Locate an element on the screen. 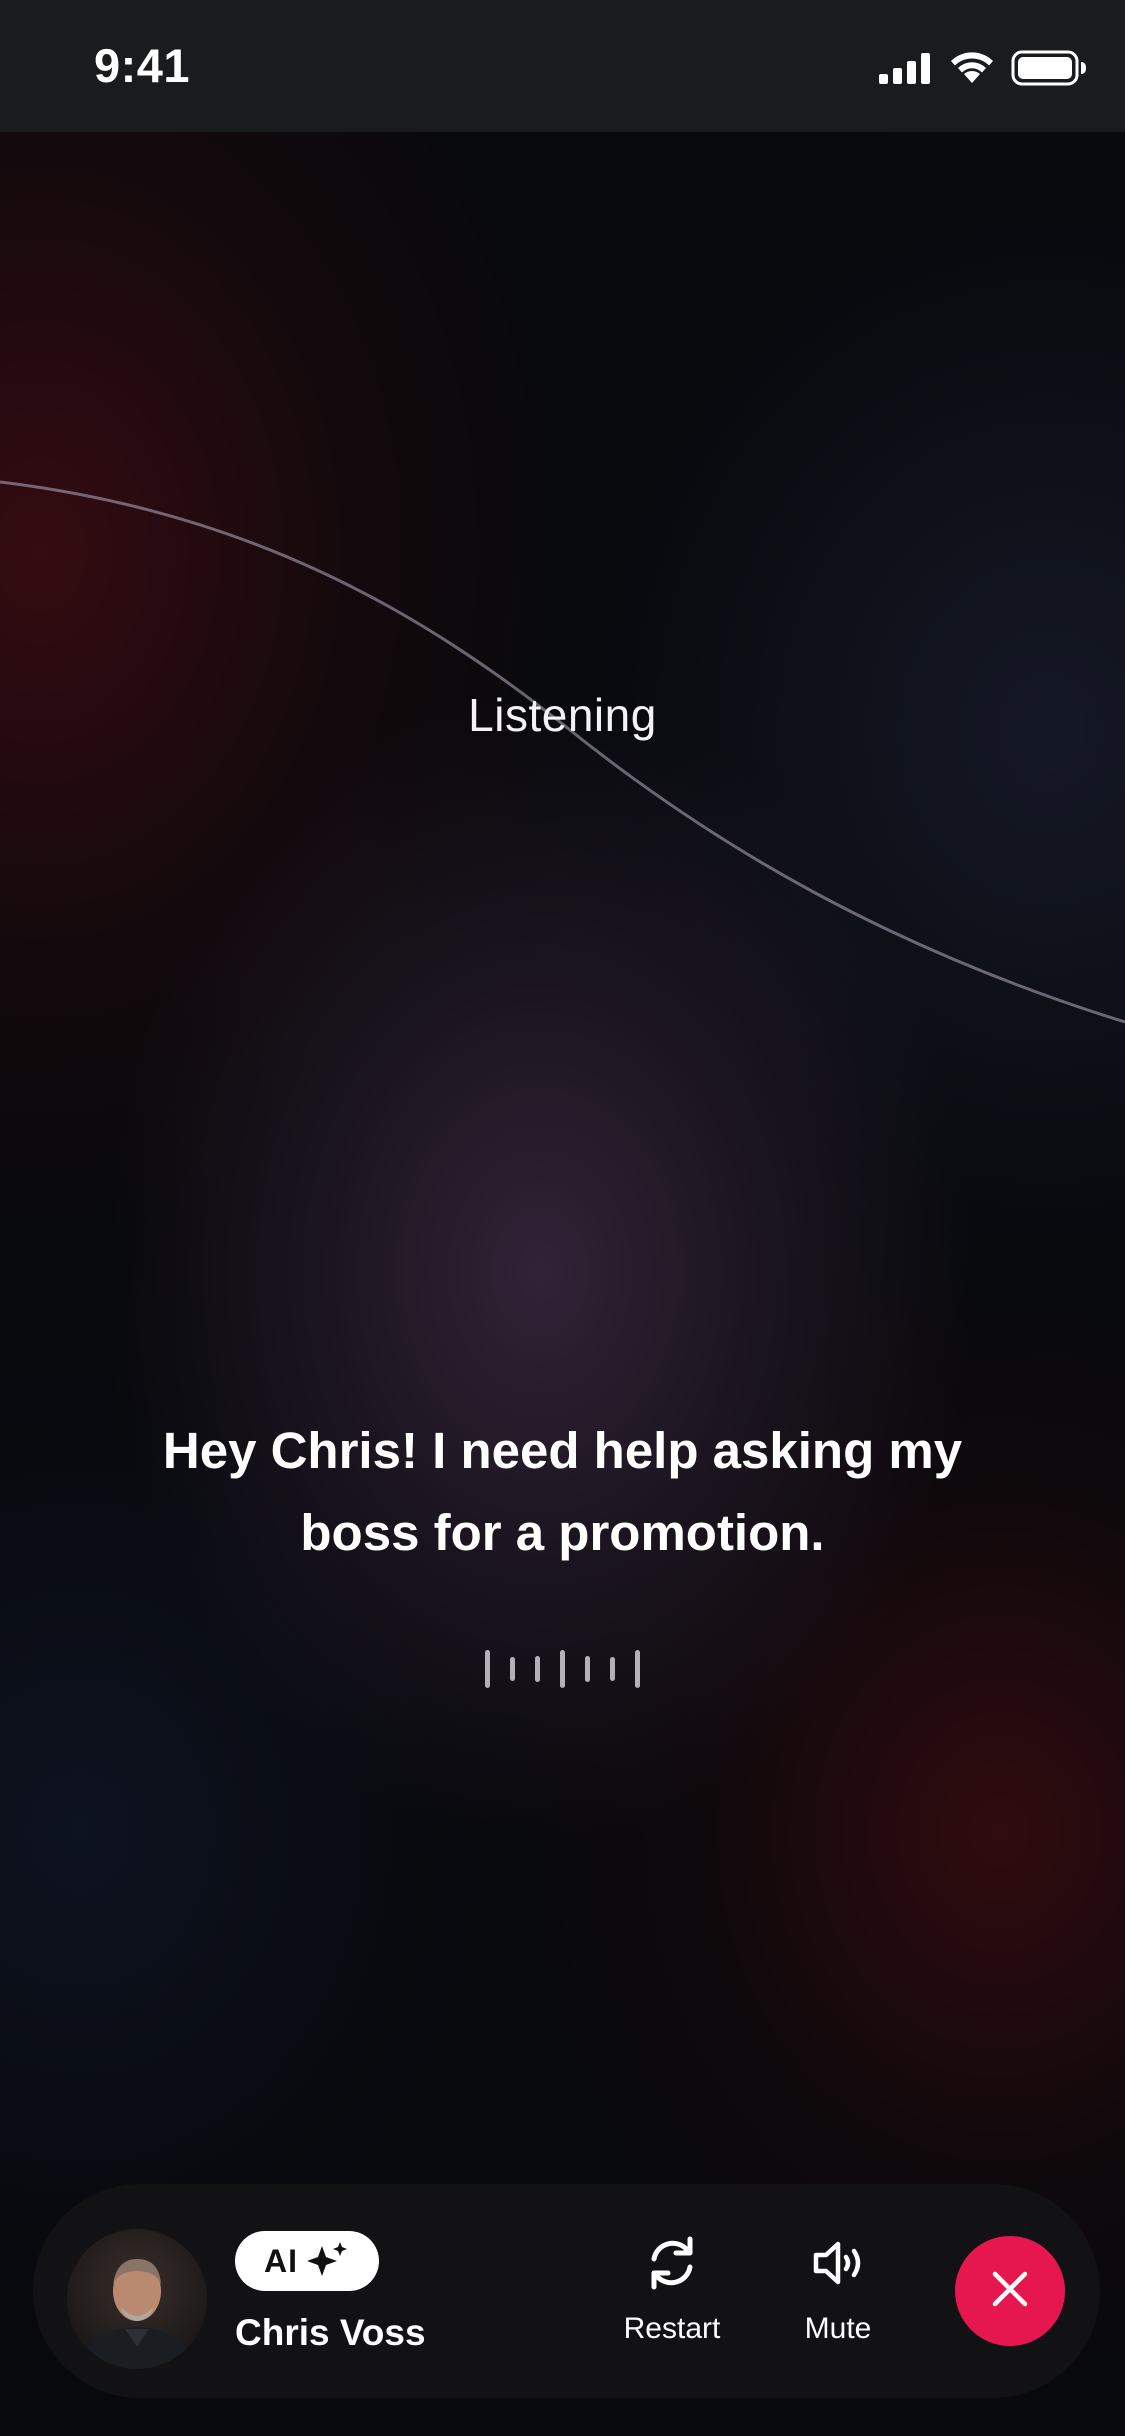 The width and height of the screenshot is (1125, 2436). mute-button: Mute is located at coordinates (838, 2293).